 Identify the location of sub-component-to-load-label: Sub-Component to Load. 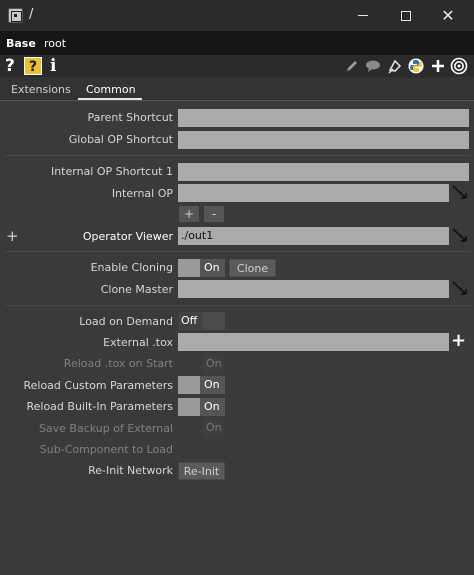
(106, 449).